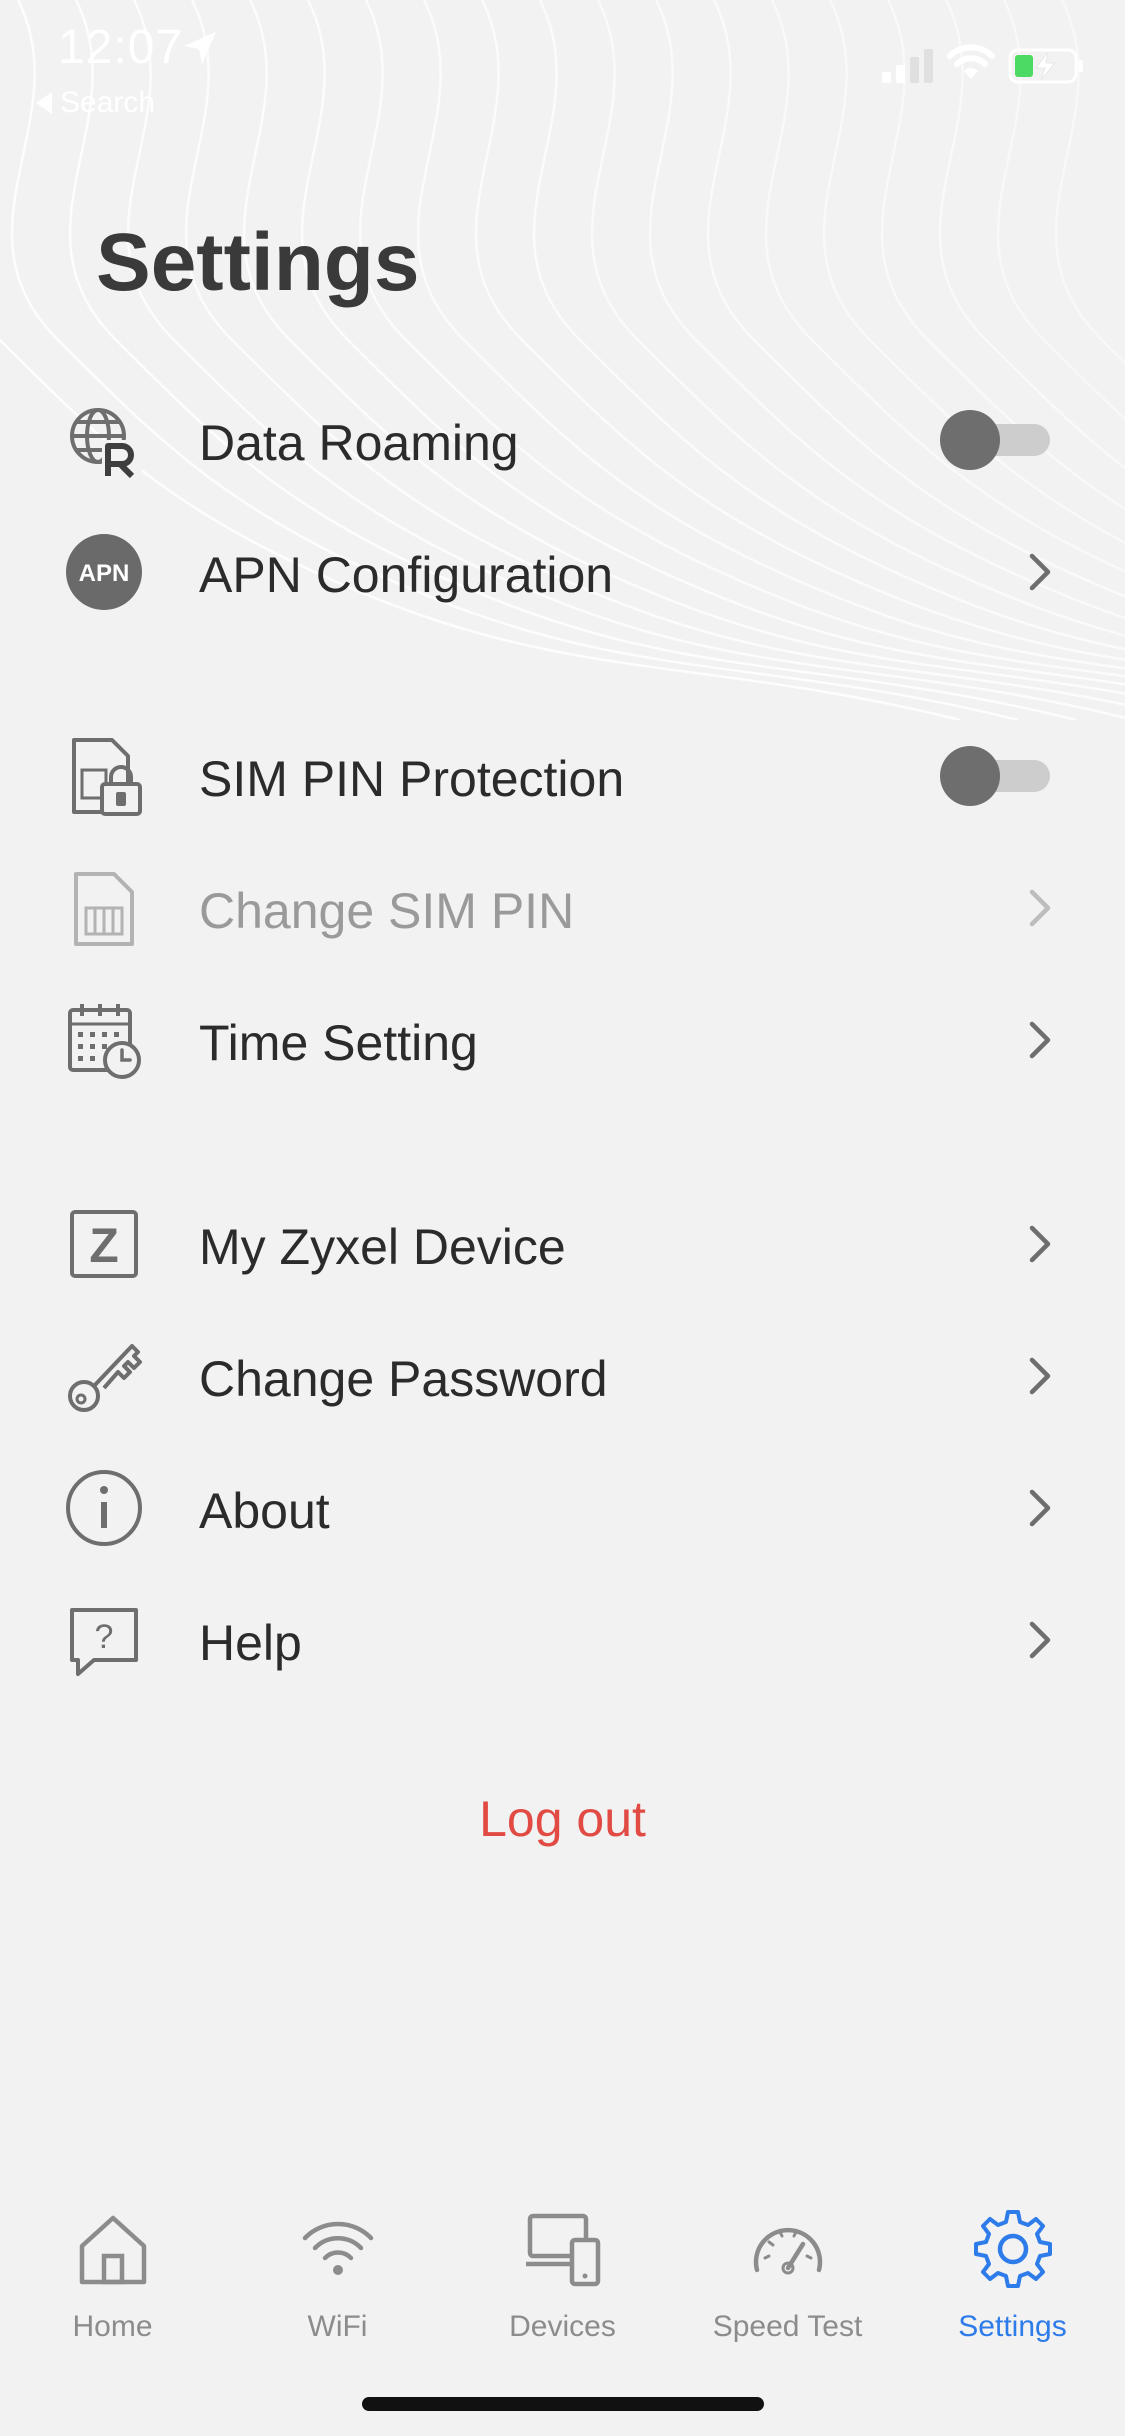  What do you see at coordinates (108, 102) in the screenshot?
I see `back-app-label: Search` at bounding box center [108, 102].